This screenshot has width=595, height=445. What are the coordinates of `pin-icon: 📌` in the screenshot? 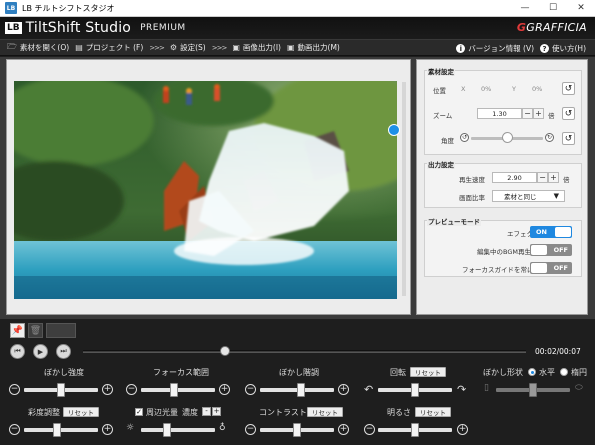 It's located at (17, 330).